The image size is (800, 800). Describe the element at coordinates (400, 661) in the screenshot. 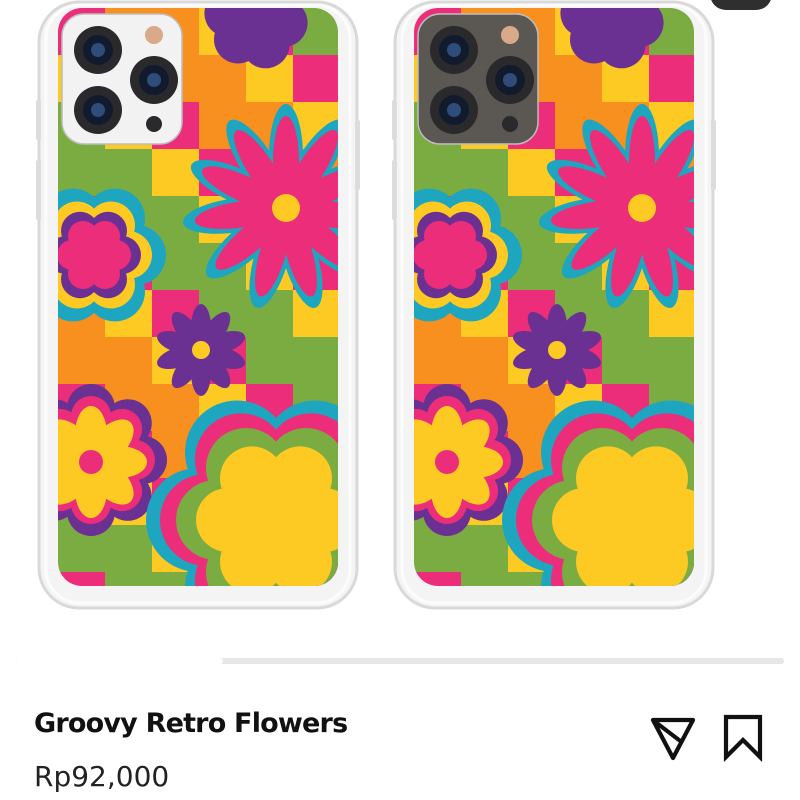

I see `image-scroll-indicator` at that location.